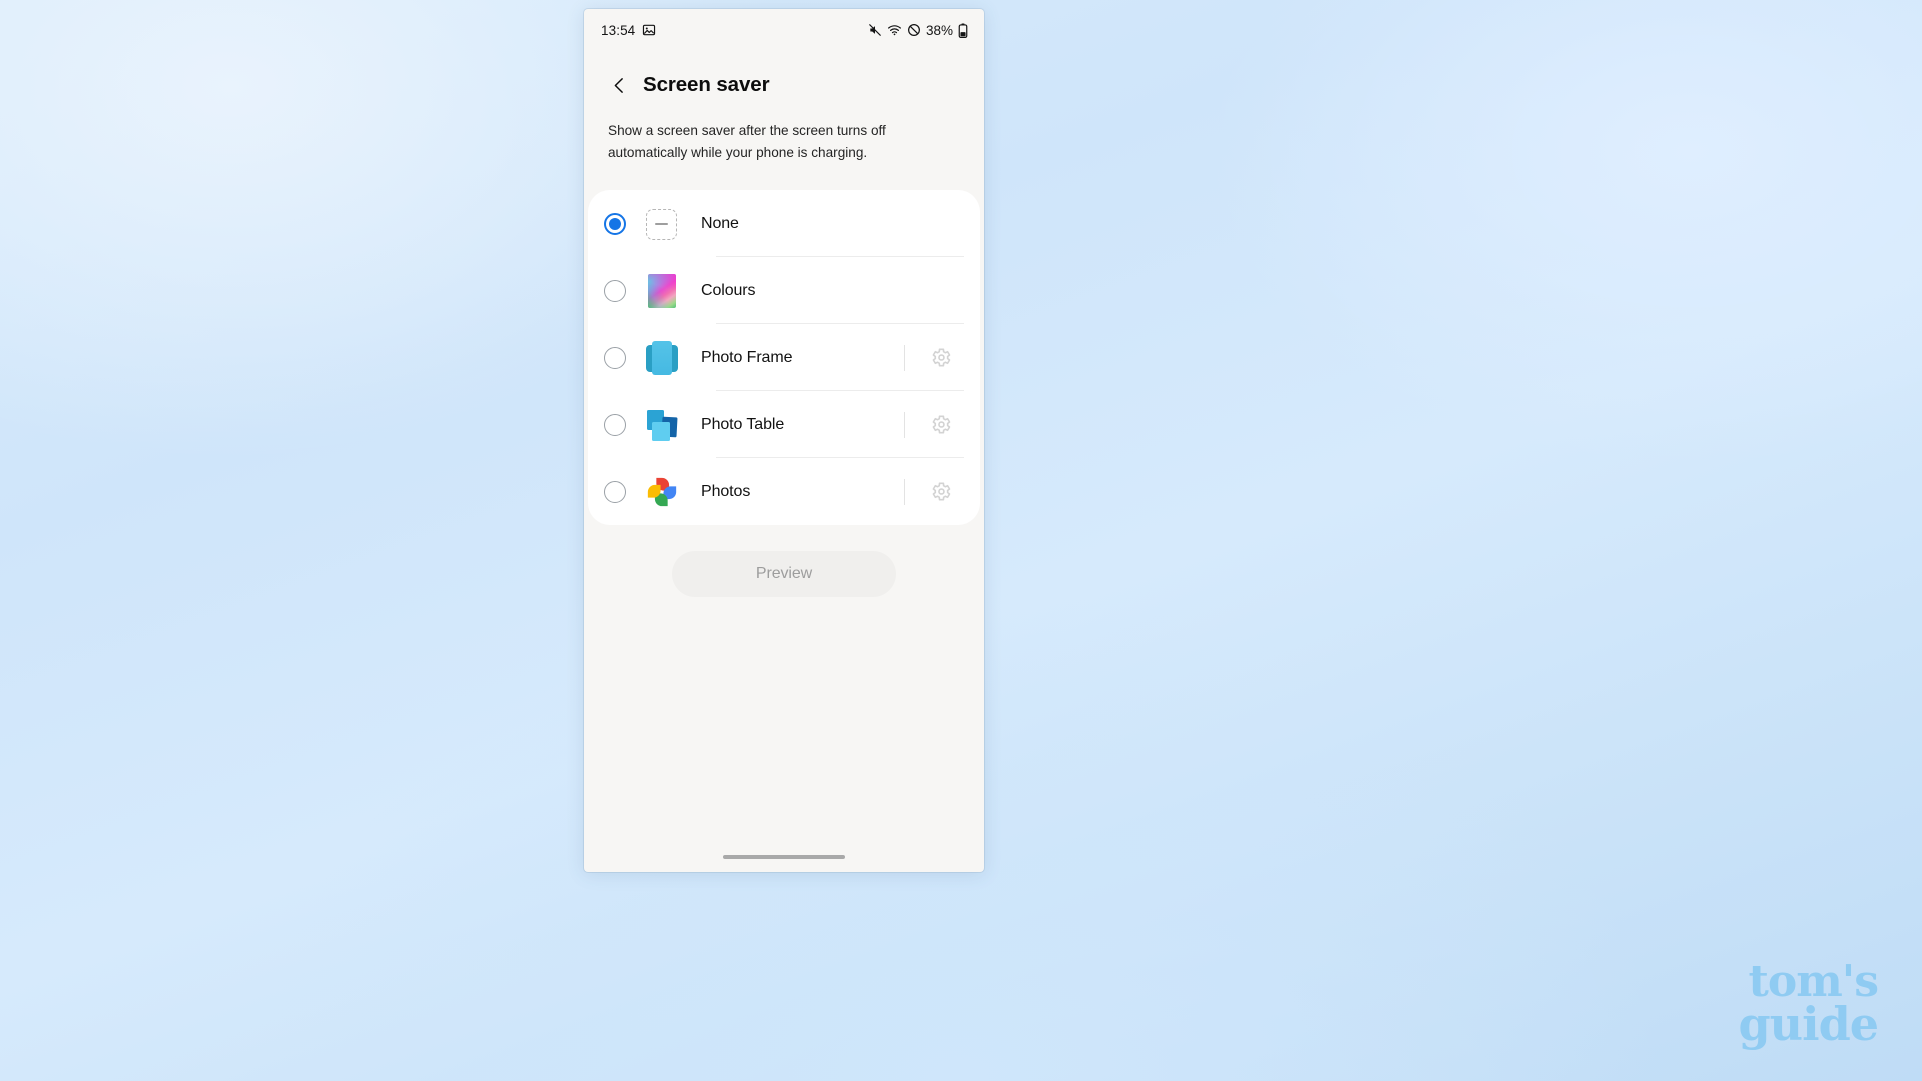 The width and height of the screenshot is (1922, 1081). I want to click on settings-button-photo-frame, so click(940, 358).